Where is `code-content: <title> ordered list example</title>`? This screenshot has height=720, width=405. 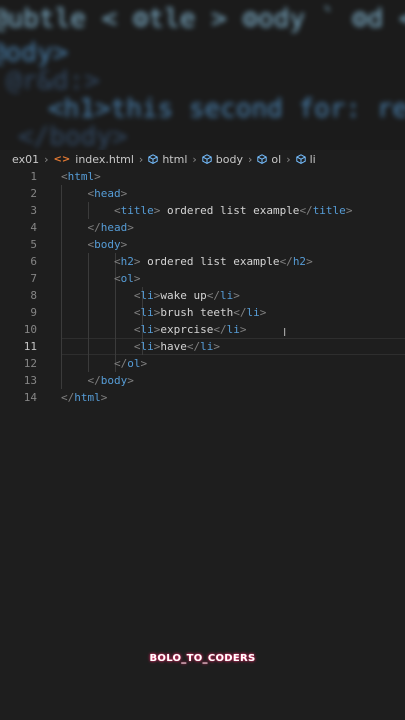 code-content: <title> ordered list example</title> is located at coordinates (206, 210).